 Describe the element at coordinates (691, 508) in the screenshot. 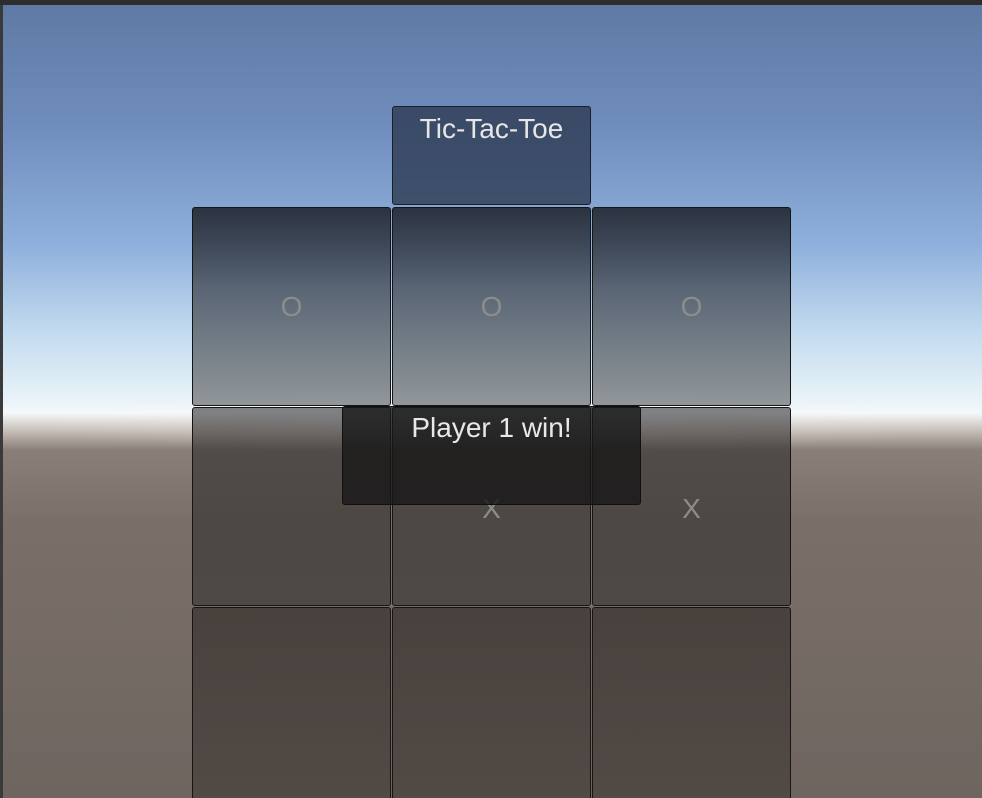

I see `cell-mark: X` at that location.